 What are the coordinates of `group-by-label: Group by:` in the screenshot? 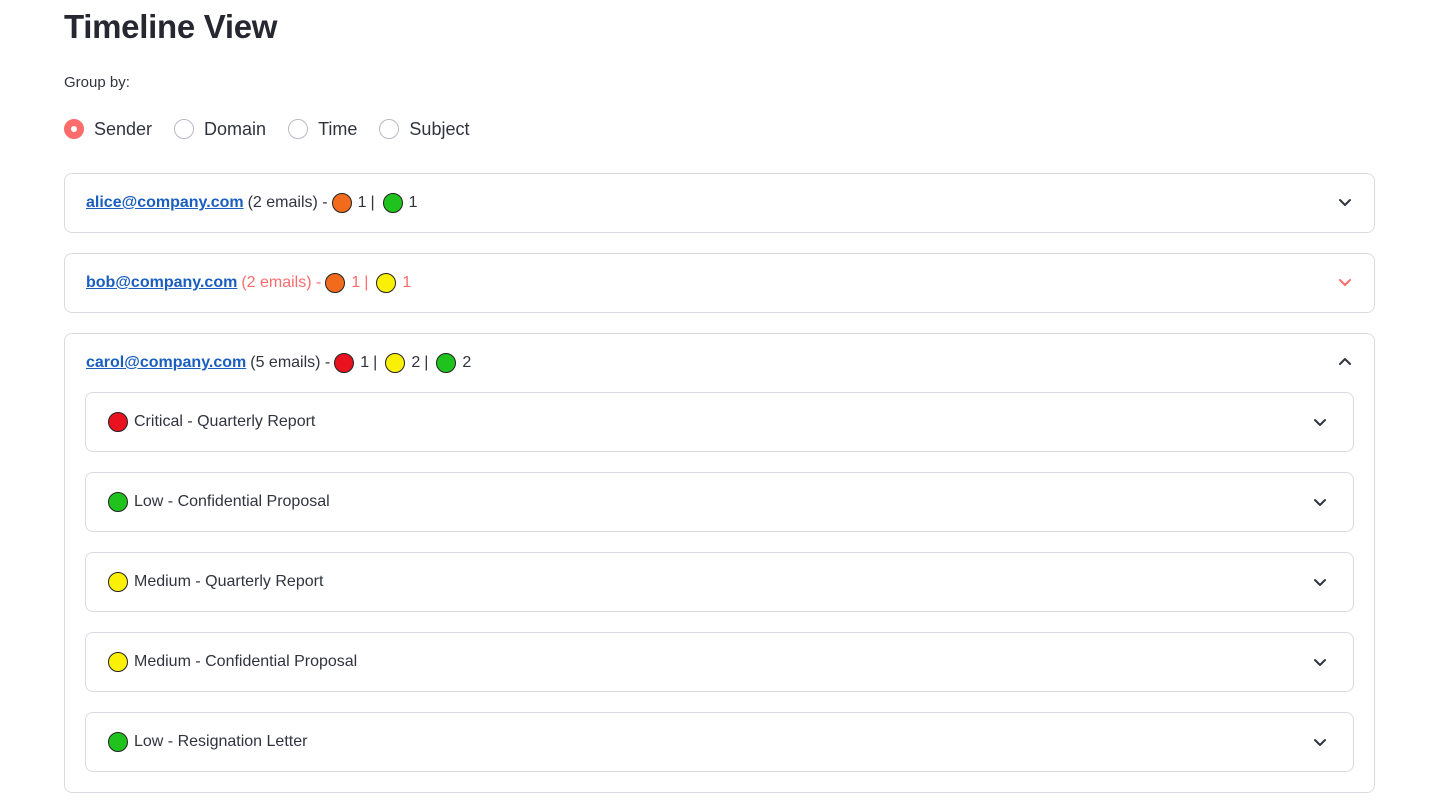 It's located at (97, 82).